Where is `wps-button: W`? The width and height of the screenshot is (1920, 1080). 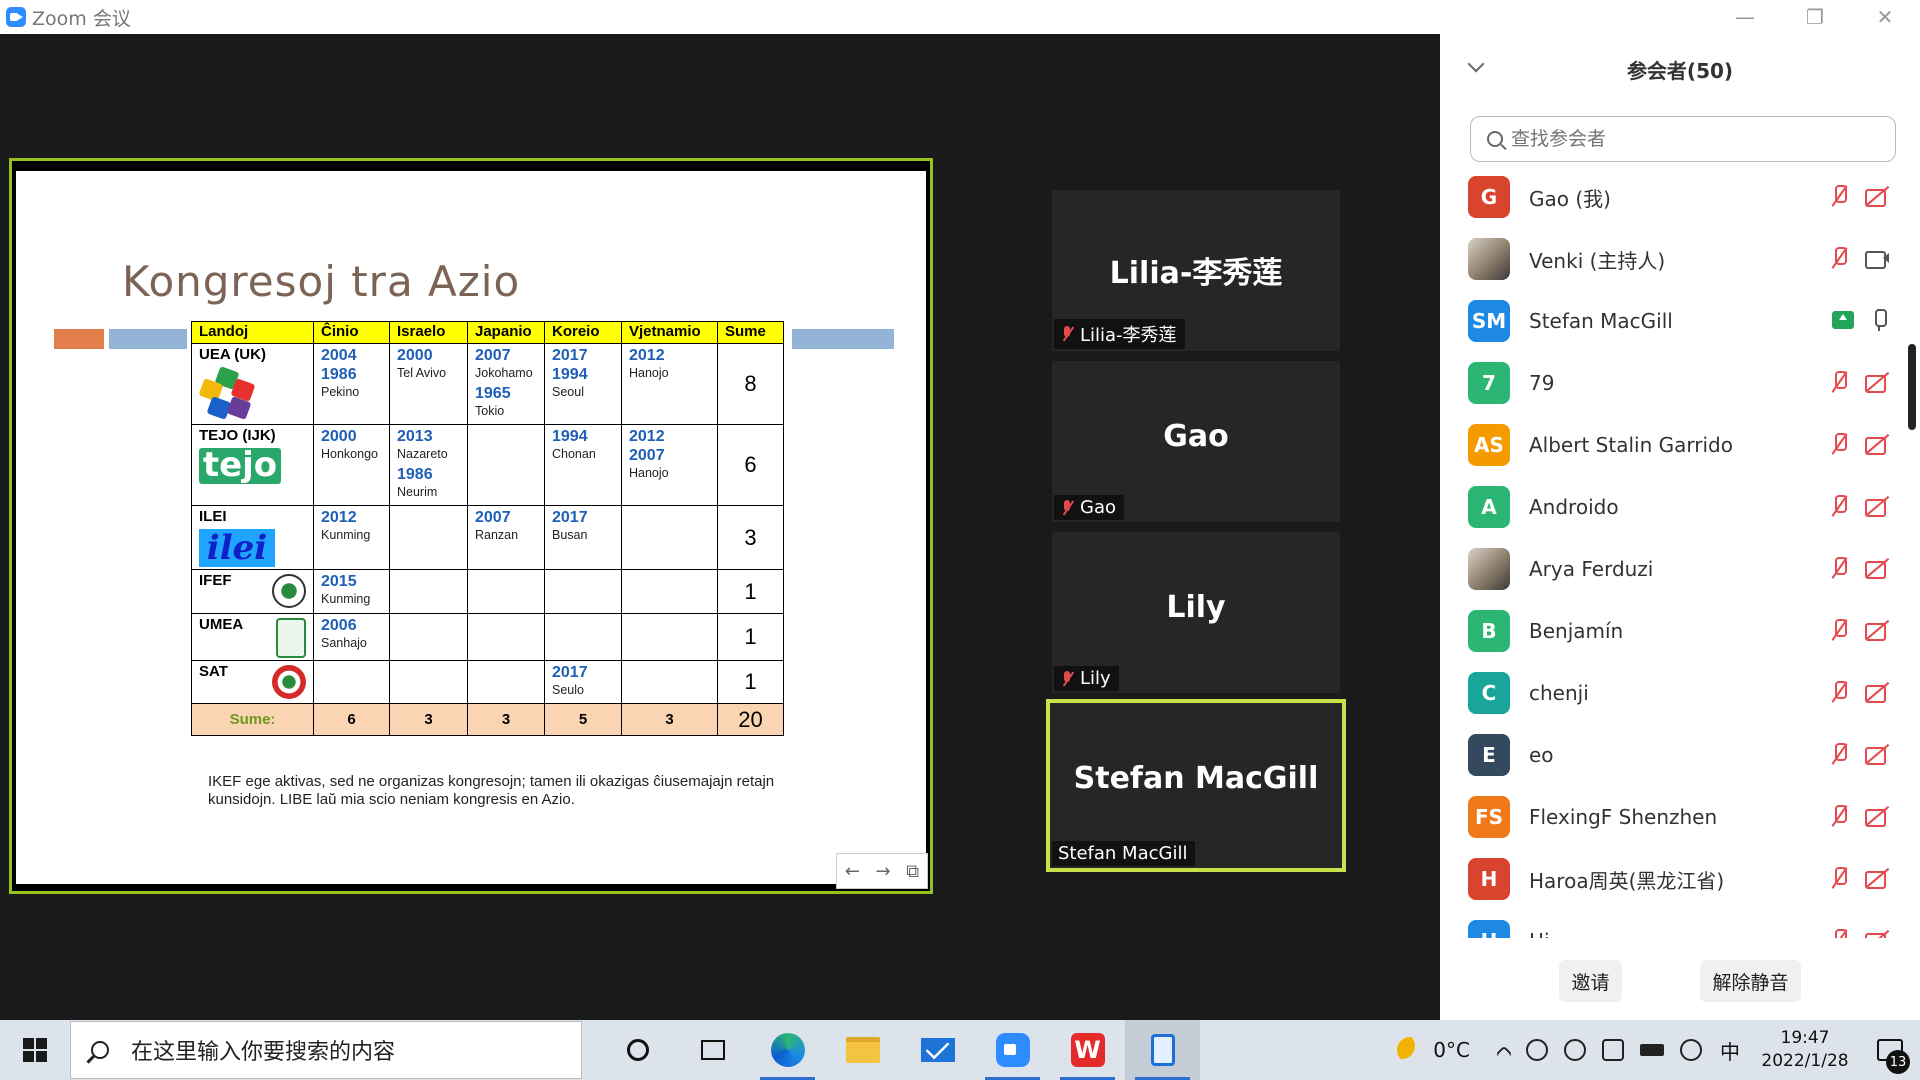 wps-button: W is located at coordinates (1087, 1050).